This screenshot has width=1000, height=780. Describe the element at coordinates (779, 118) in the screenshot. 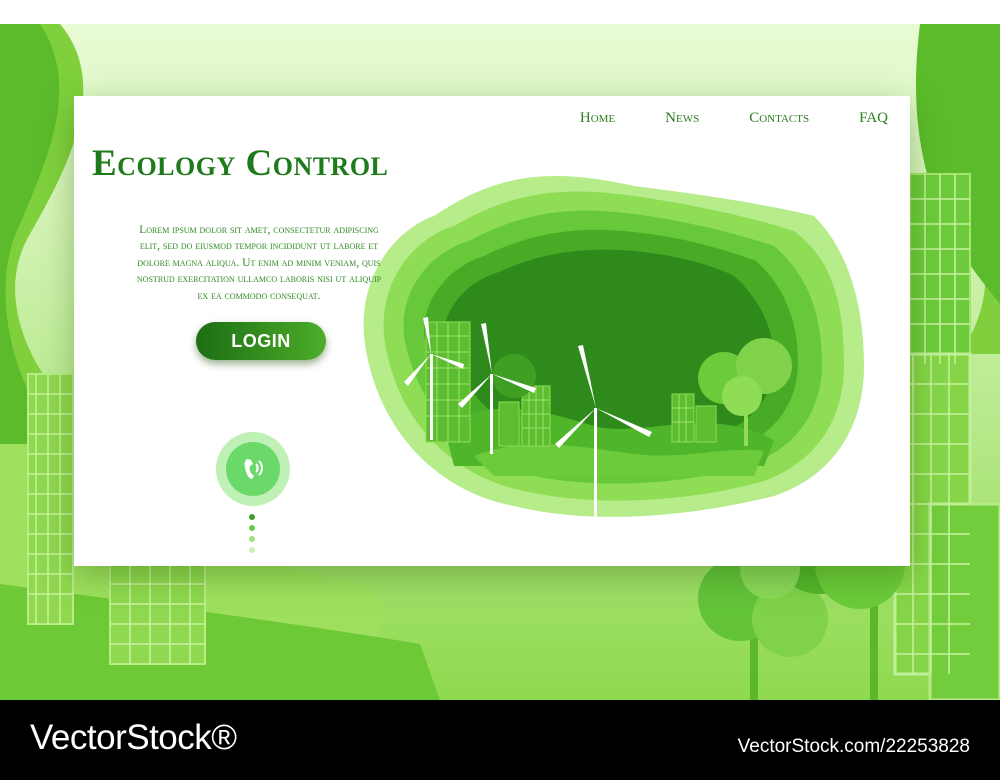

I see `nav-contacts: Contacts` at that location.